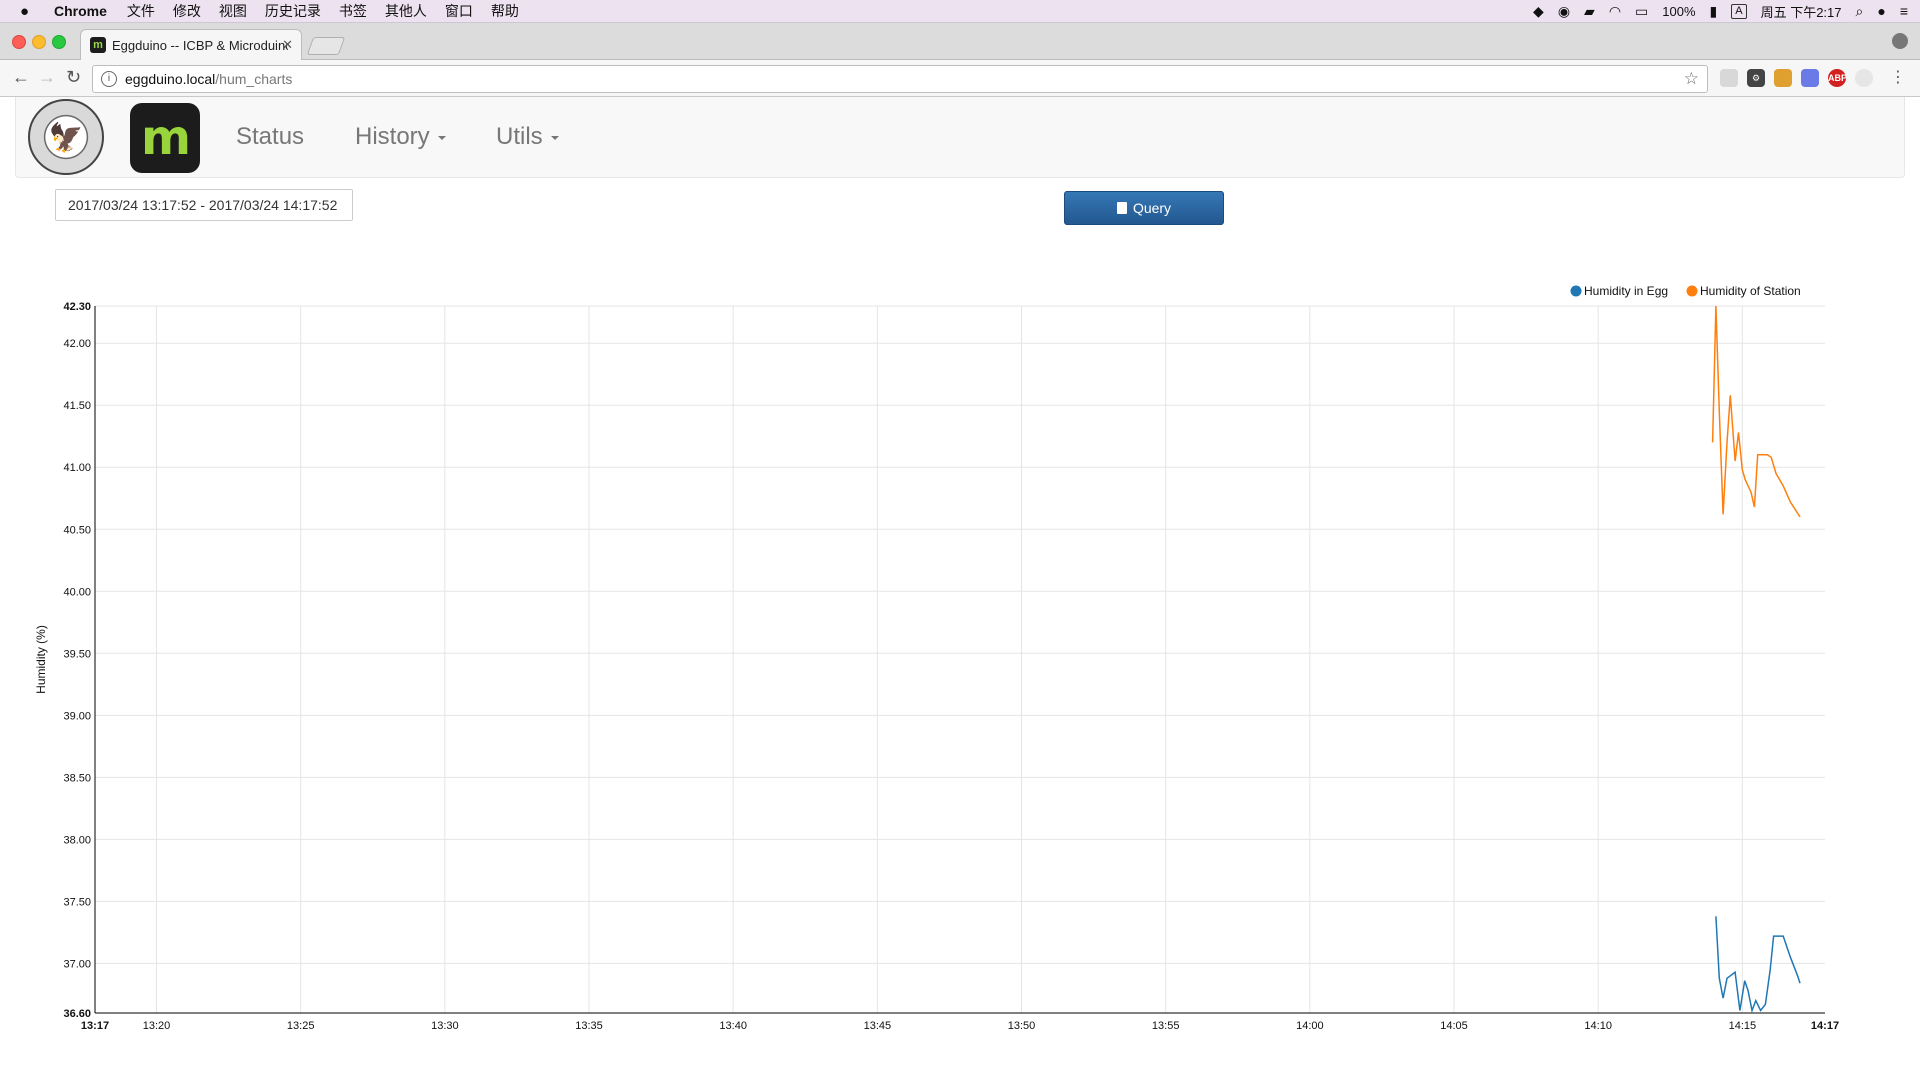  What do you see at coordinates (1739, 11) in the screenshot?
I see `input-method-indicator: A` at bounding box center [1739, 11].